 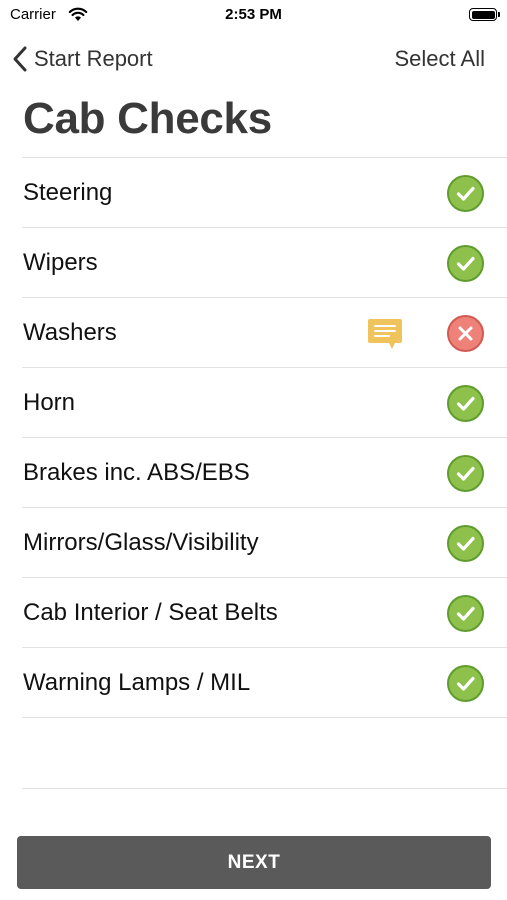 I want to click on next-button: NEXT, so click(x=254, y=862).